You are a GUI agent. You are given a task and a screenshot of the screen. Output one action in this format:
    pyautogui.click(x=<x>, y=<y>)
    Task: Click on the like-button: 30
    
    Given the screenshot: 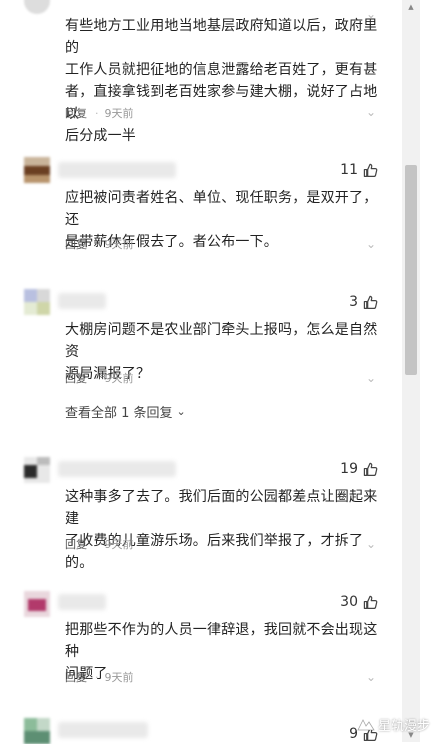 What is the action you would take?
    pyautogui.click(x=359, y=602)
    